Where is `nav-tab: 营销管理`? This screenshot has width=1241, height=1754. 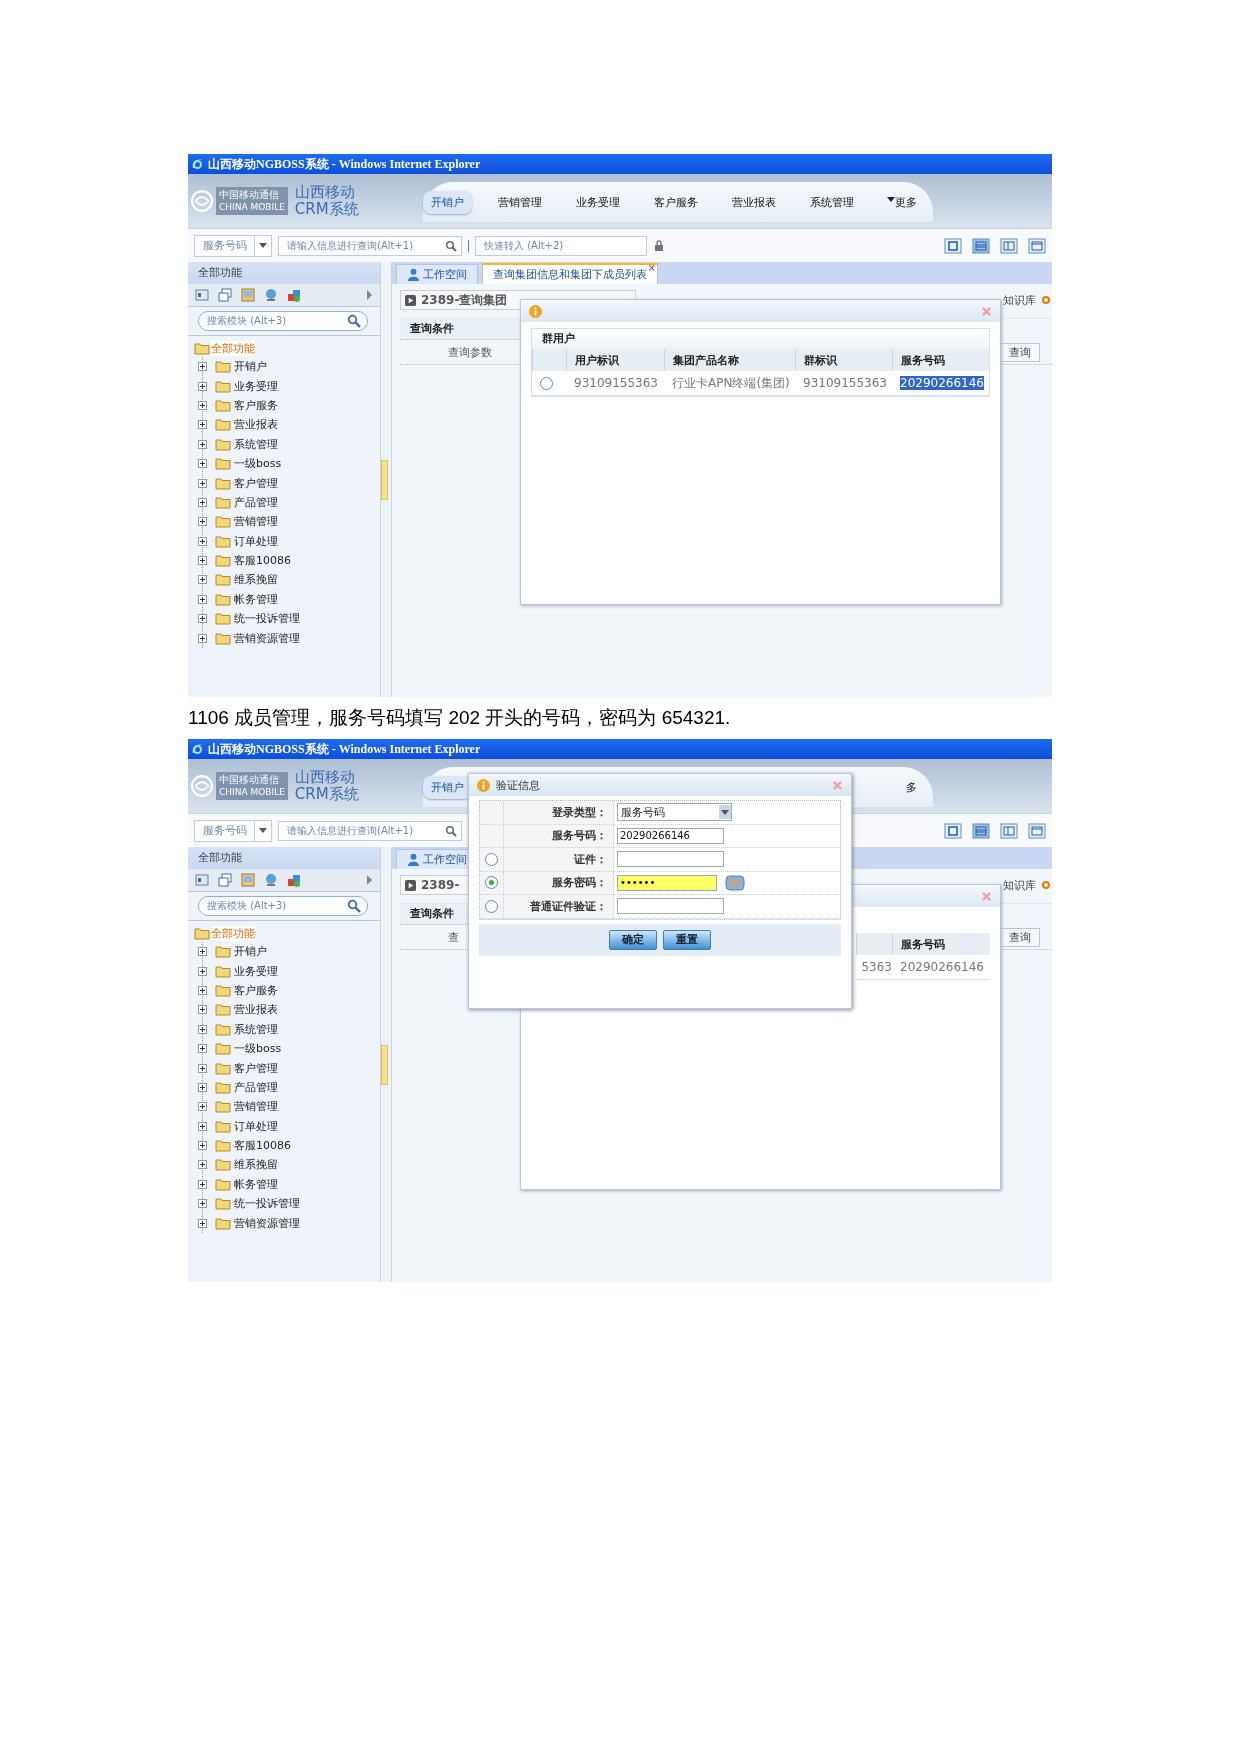 nav-tab: 营销管理 is located at coordinates (520, 202).